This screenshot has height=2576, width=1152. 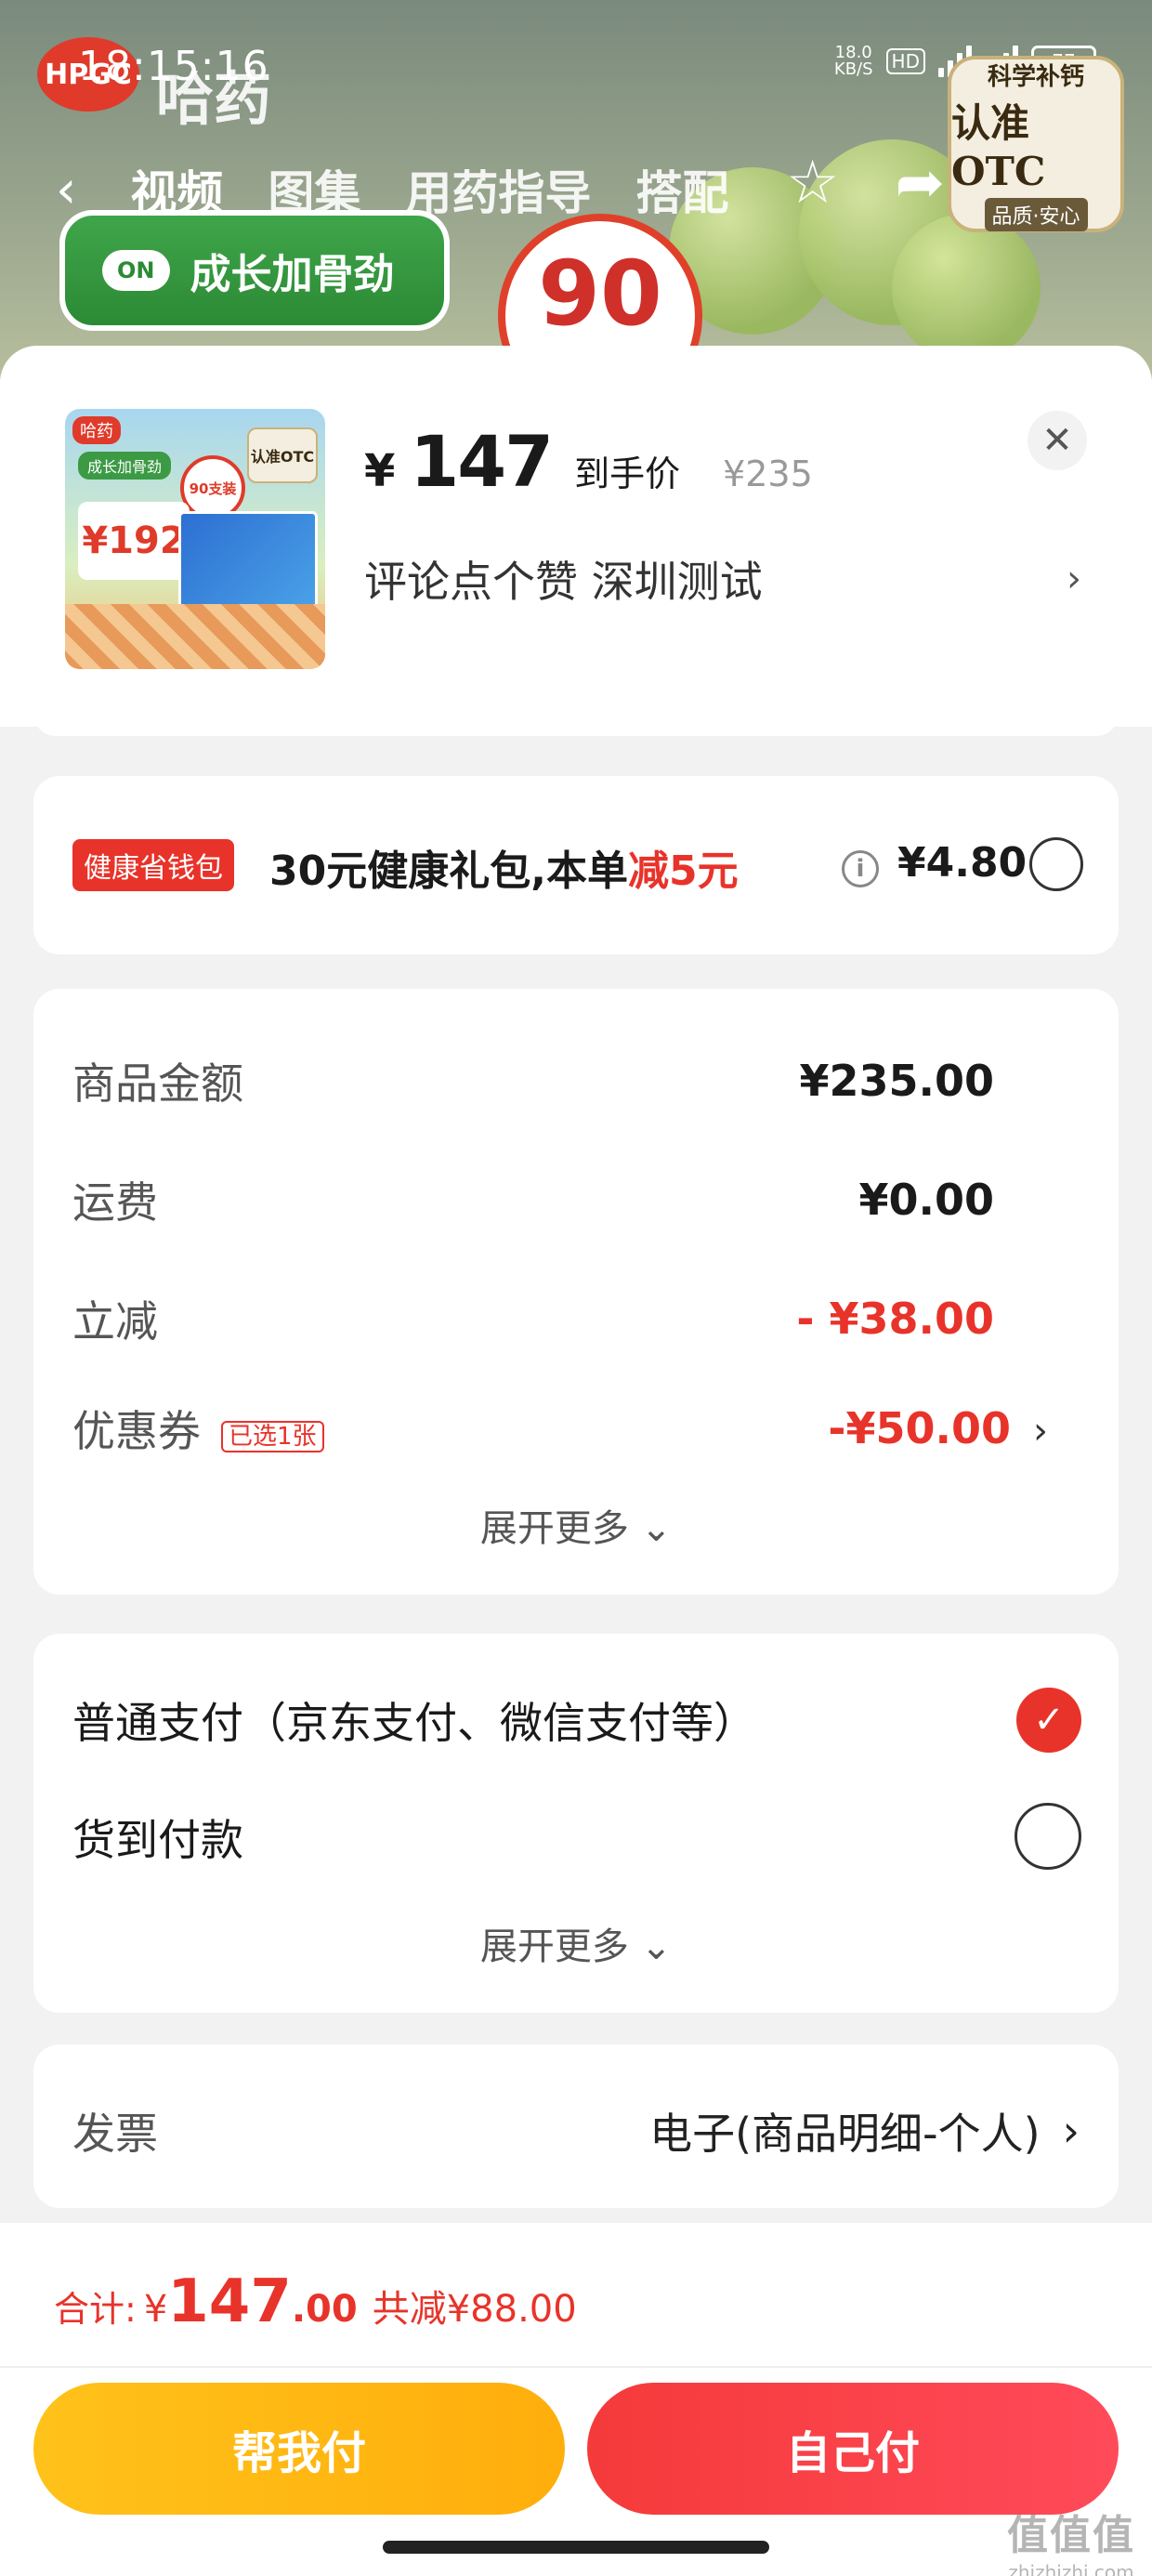 I want to click on share-icon: ➦, so click(x=920, y=183).